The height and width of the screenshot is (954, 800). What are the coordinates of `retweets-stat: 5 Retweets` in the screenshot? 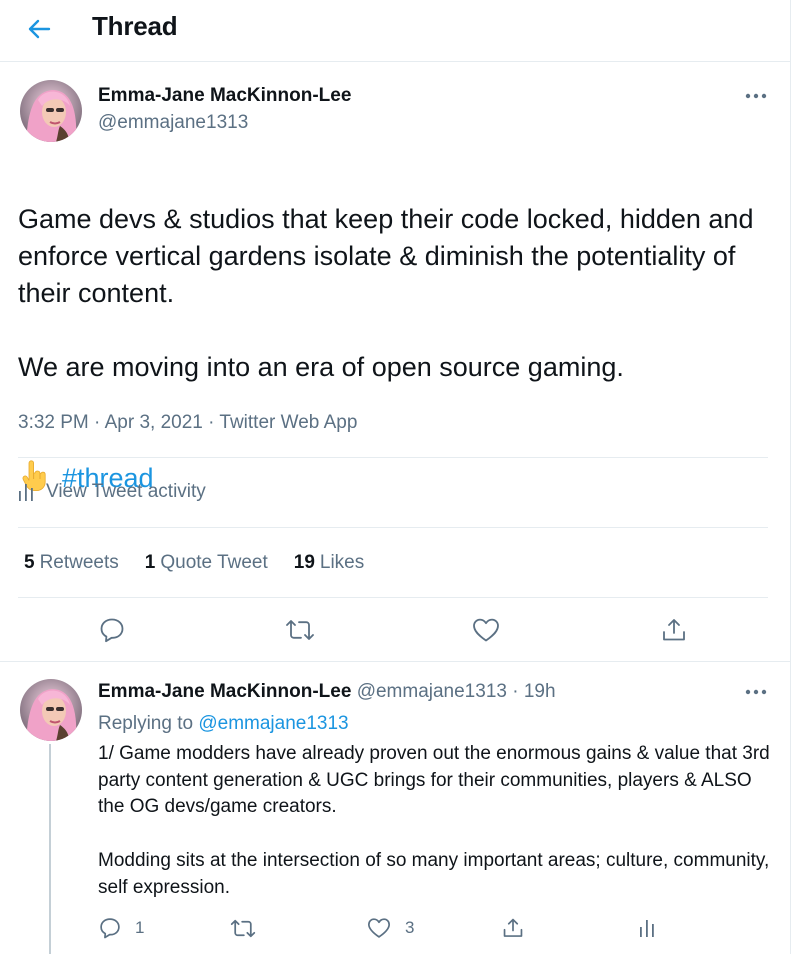 It's located at (71, 563).